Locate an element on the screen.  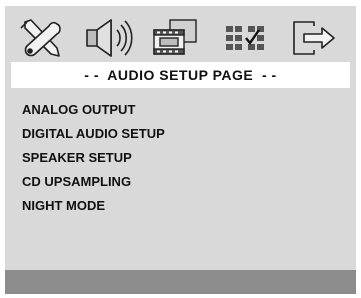
menu-item-speaker-setup: SPEAKER SETUP is located at coordinates (93, 158).